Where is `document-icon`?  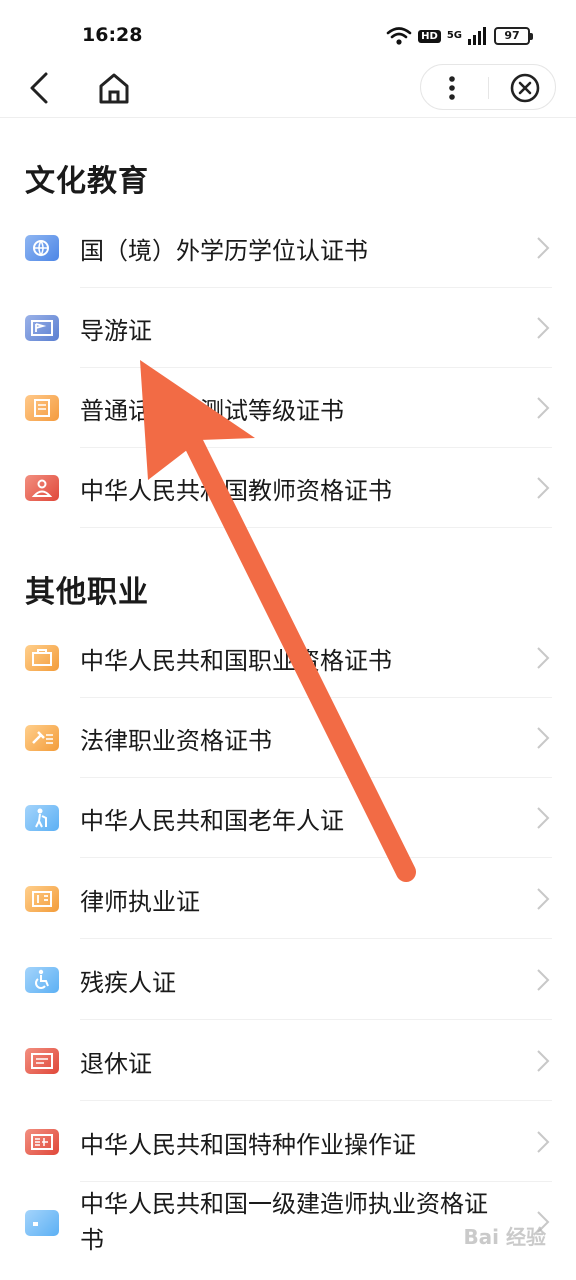 document-icon is located at coordinates (42, 408).